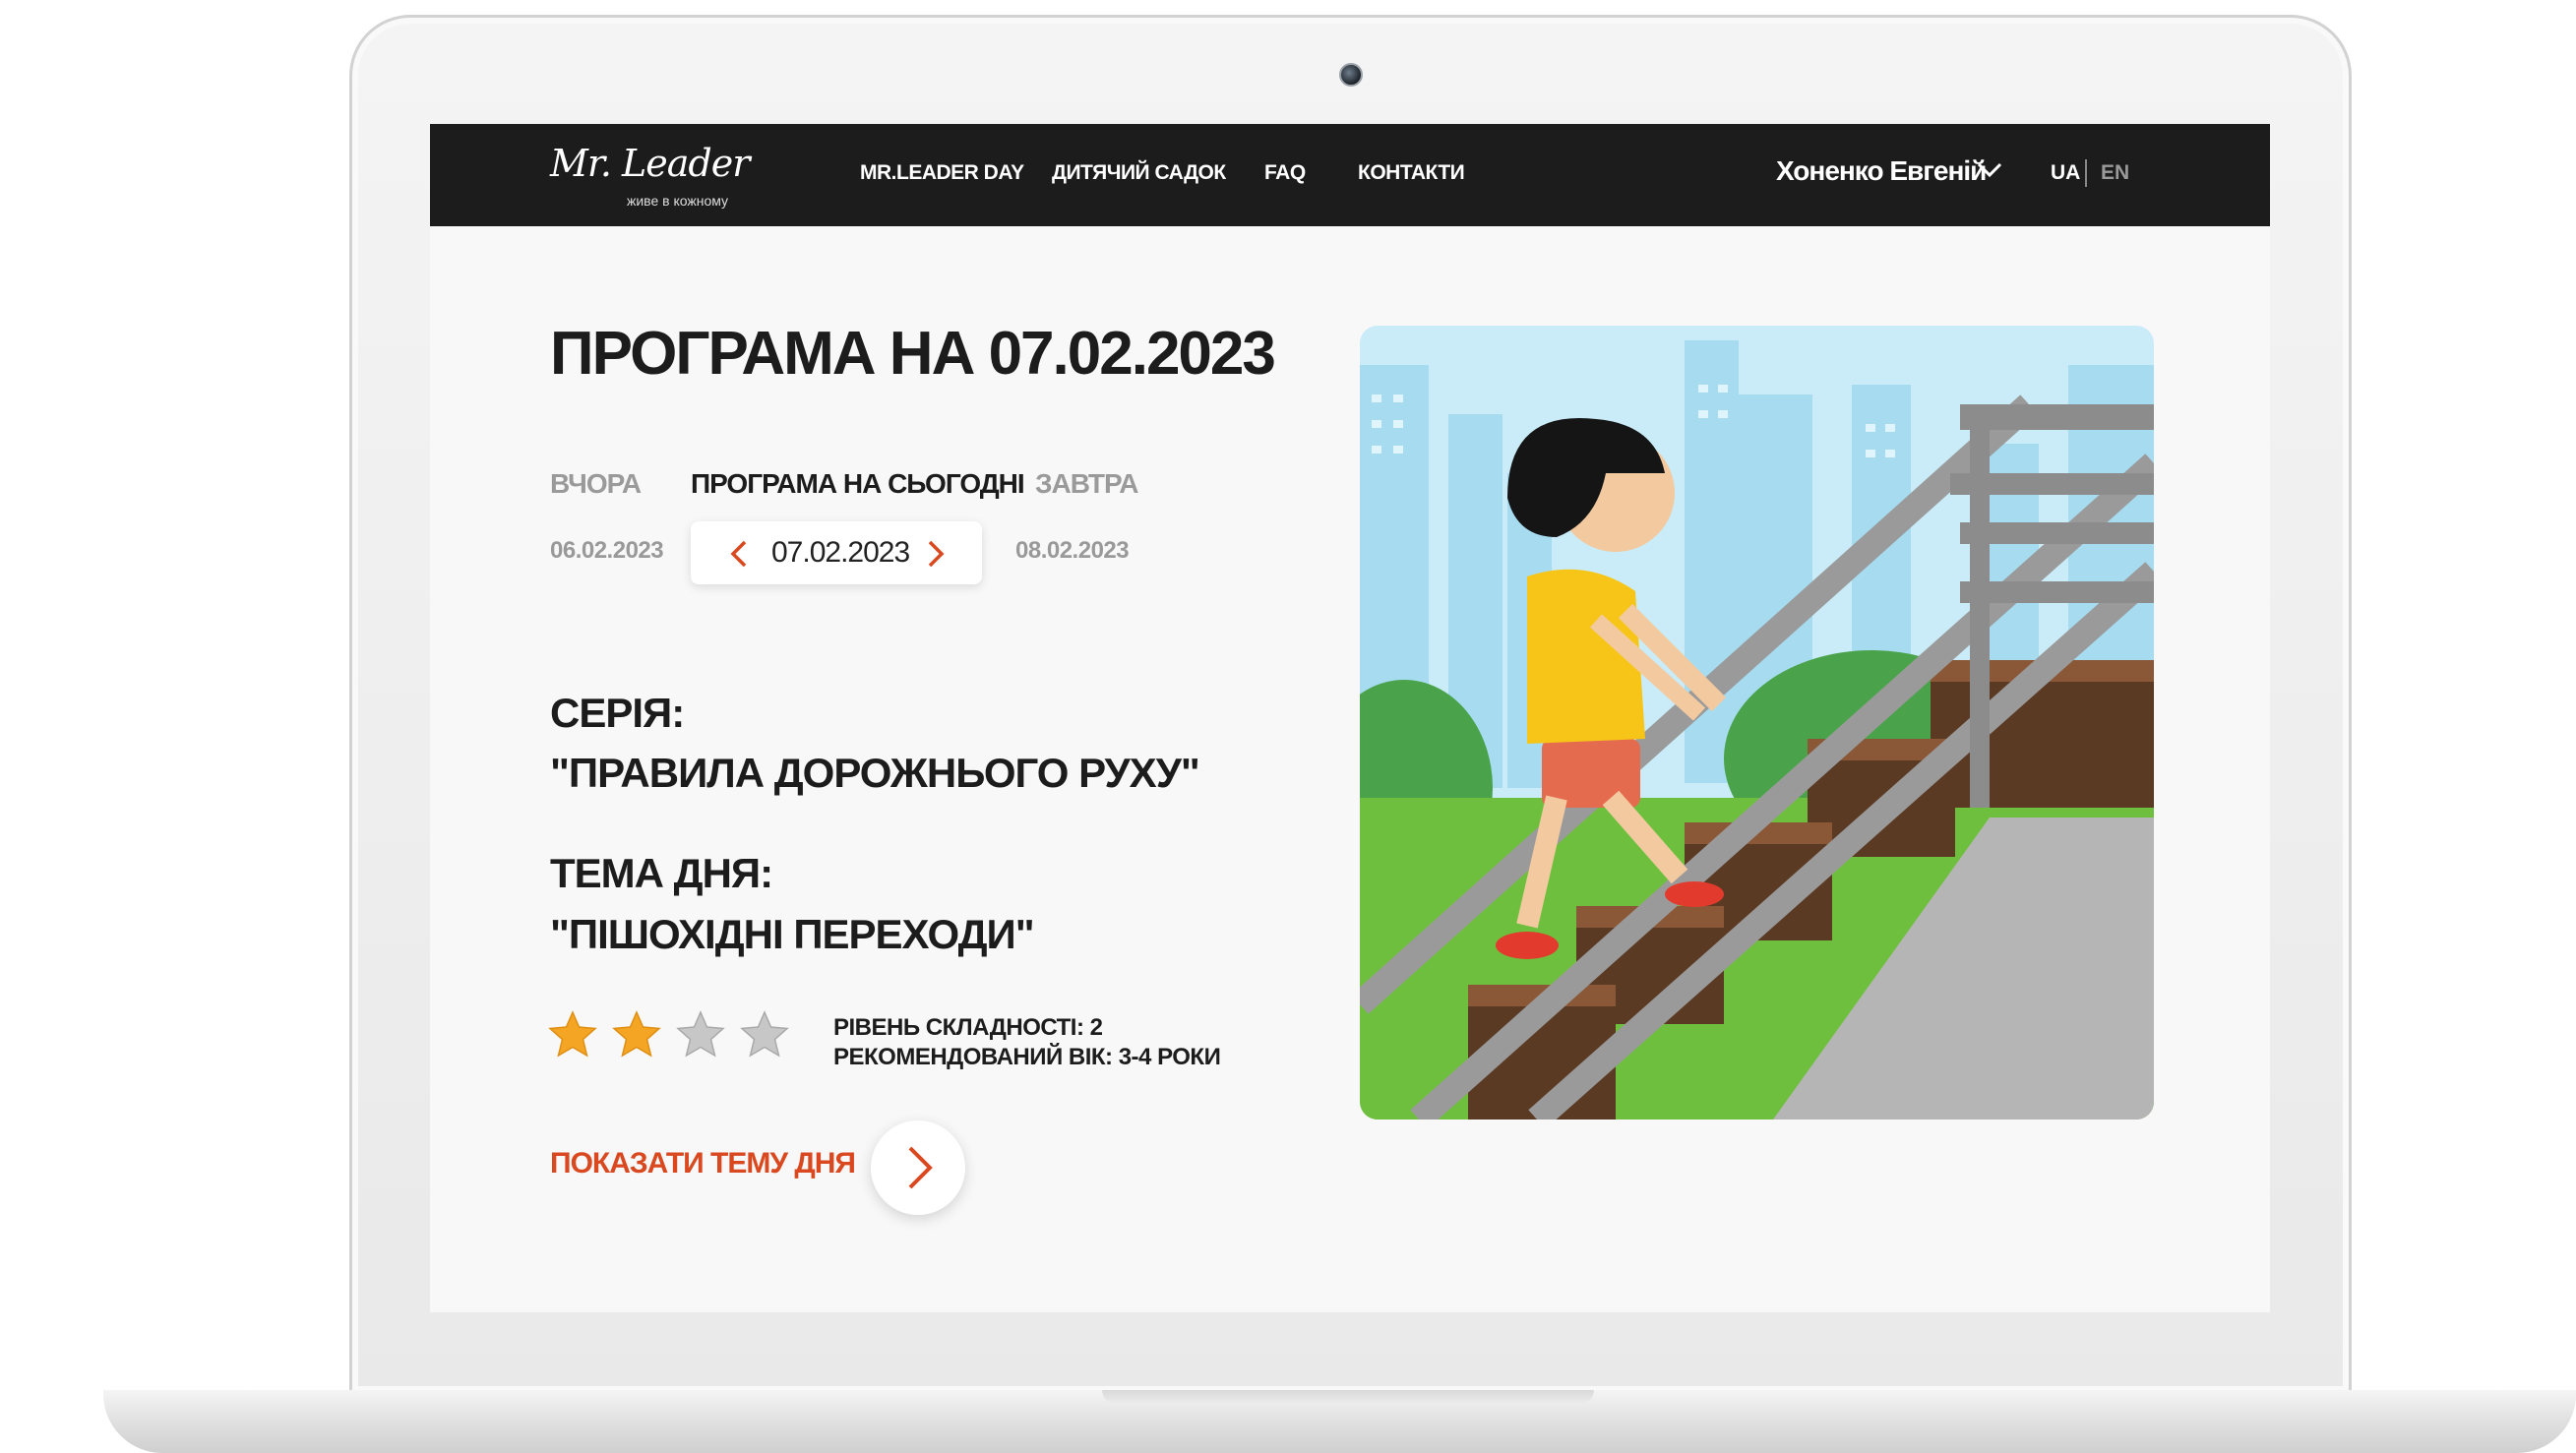 This screenshot has height=1453, width=2576. What do you see at coordinates (2065, 173) in the screenshot?
I see `language-ua: UA` at bounding box center [2065, 173].